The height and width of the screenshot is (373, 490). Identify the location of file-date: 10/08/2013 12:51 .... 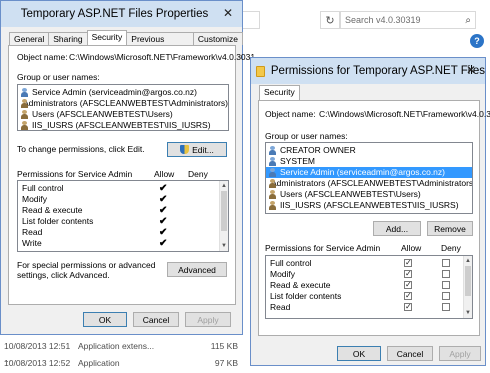
(37, 352).